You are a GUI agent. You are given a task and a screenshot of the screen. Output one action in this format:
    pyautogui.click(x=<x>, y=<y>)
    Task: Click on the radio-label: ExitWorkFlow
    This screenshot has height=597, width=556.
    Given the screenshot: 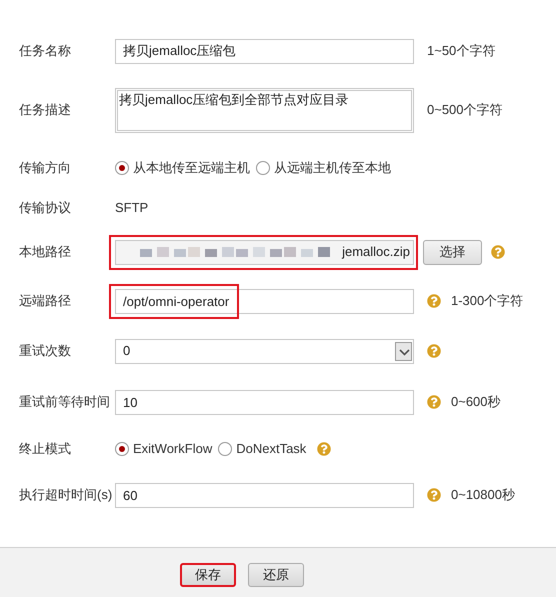 What is the action you would take?
    pyautogui.click(x=172, y=449)
    